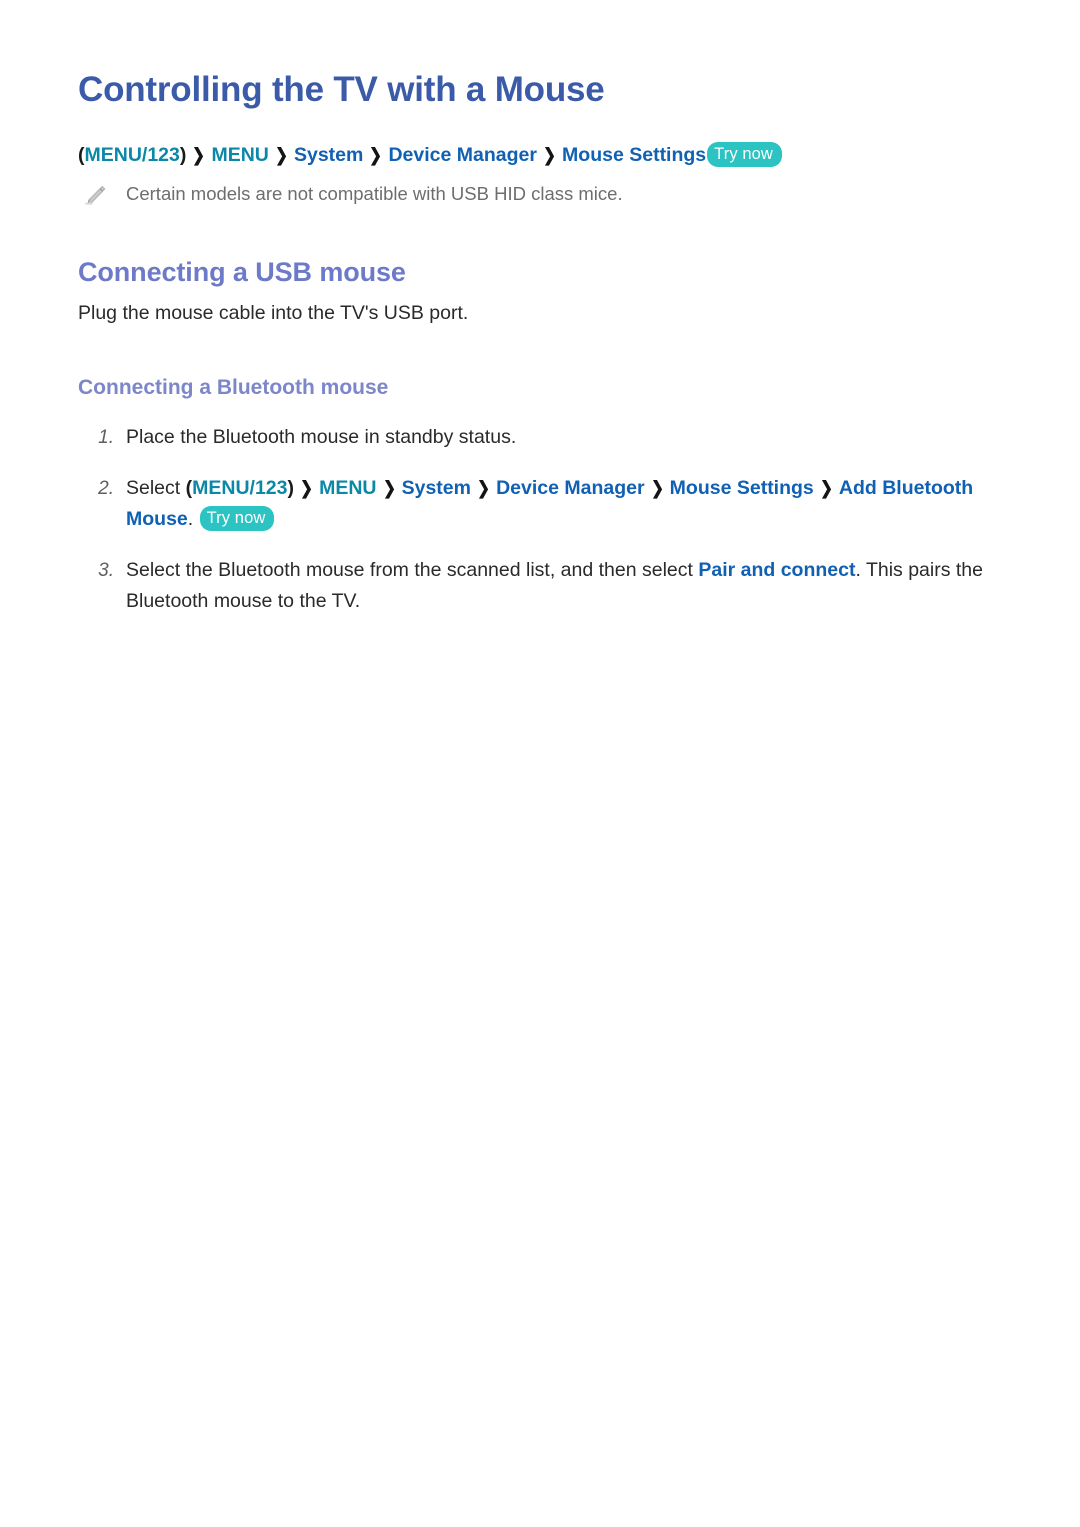 This screenshot has height=1527, width=1080. I want to click on step-breadcrumb-item-menu123: MENU/123, so click(239, 488).